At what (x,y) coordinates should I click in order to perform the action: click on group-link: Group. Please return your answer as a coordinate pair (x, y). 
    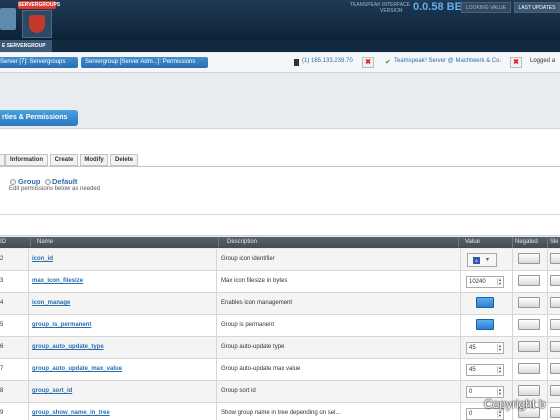
    Looking at the image, I should click on (29, 181).